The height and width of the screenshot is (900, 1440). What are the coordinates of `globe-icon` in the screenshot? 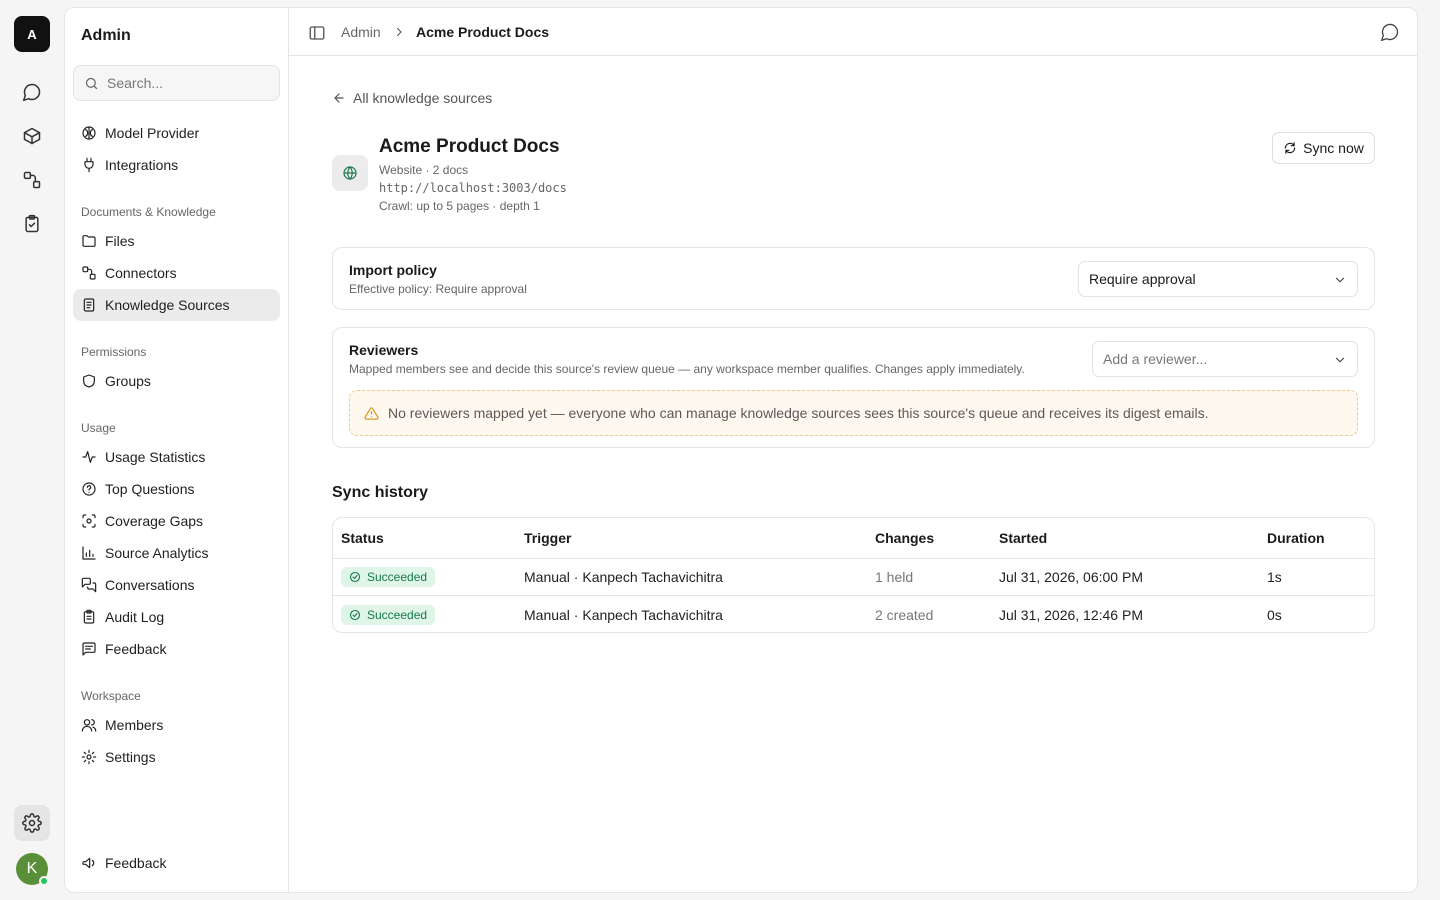 It's located at (350, 173).